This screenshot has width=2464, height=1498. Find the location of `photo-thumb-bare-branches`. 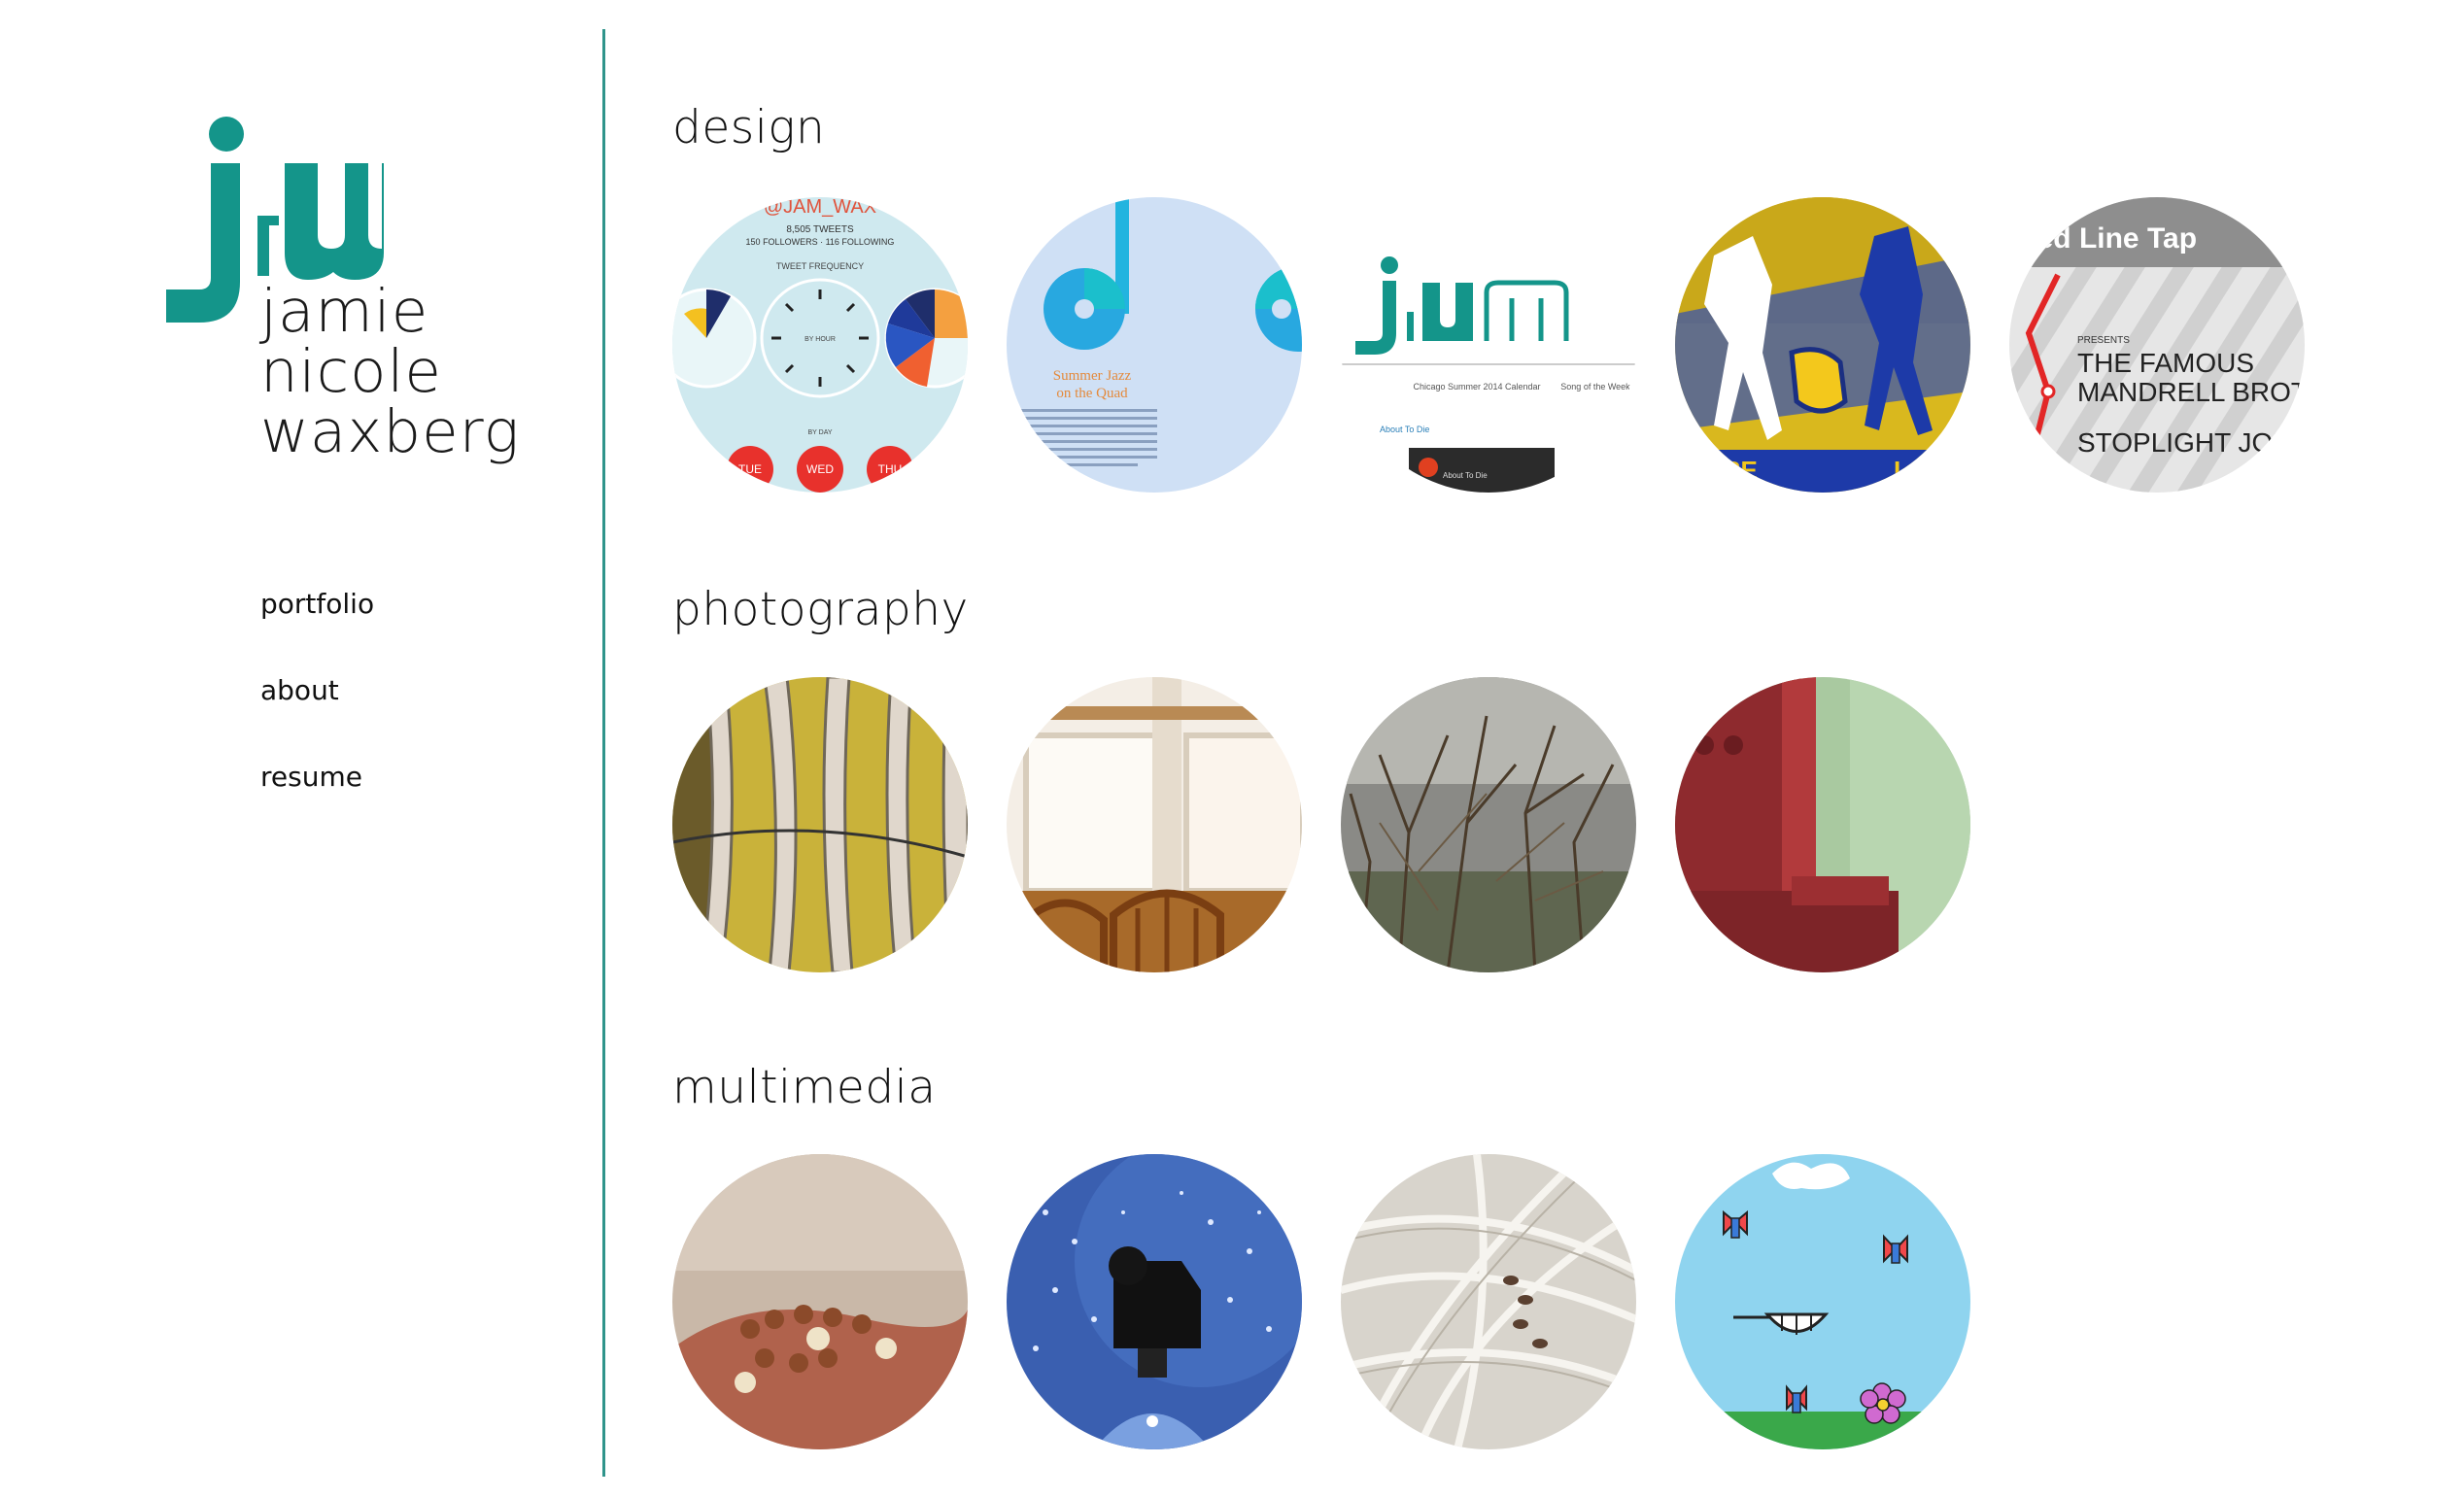

photo-thumb-bare-branches is located at coordinates (1488, 824).